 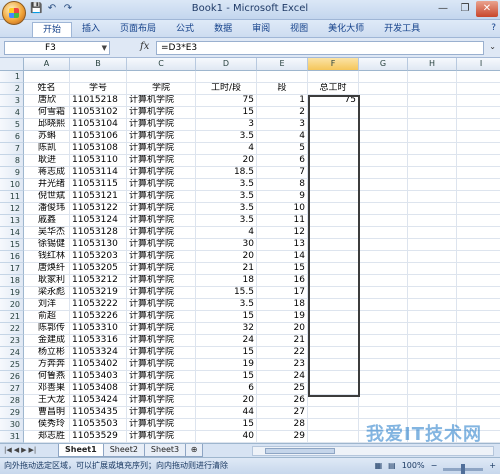 I want to click on cell: 10, so click(x=282, y=209).